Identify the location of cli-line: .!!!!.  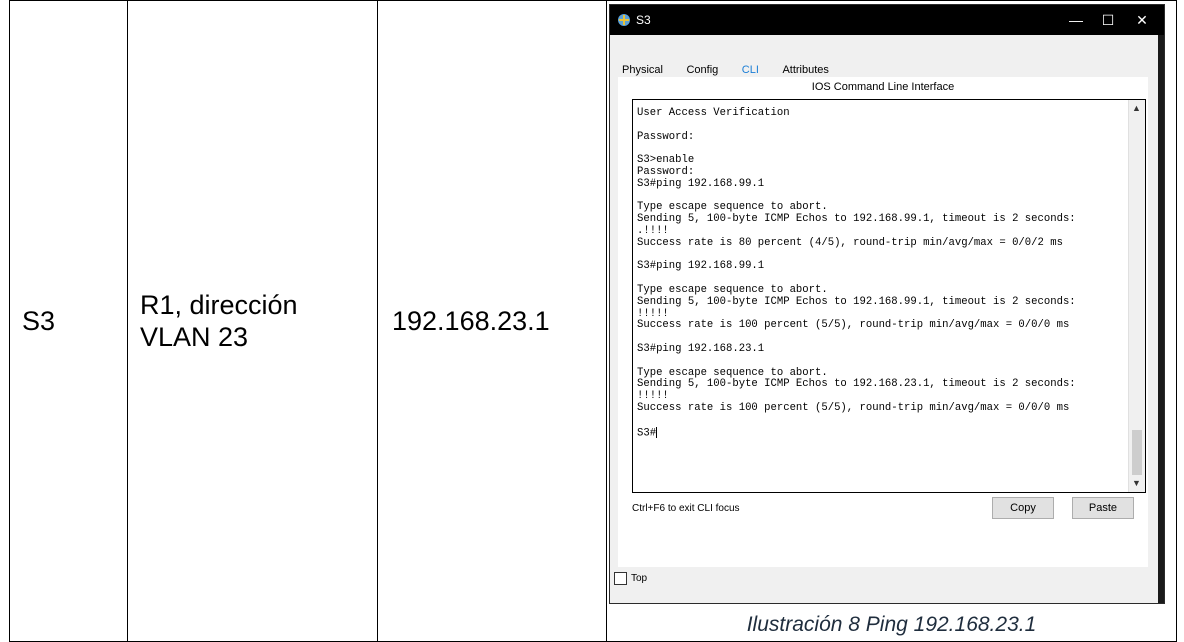
(653, 230).